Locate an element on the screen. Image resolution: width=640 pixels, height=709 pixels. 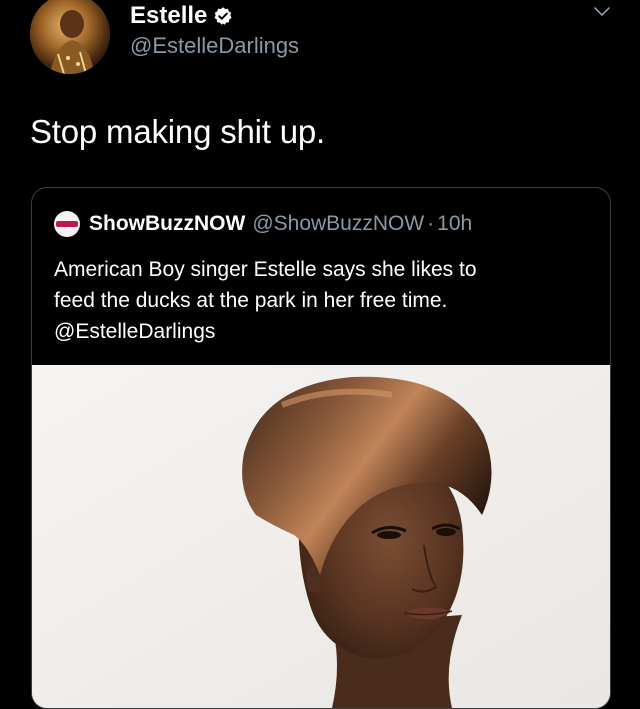
chevron-down-icon is located at coordinates (602, 12).